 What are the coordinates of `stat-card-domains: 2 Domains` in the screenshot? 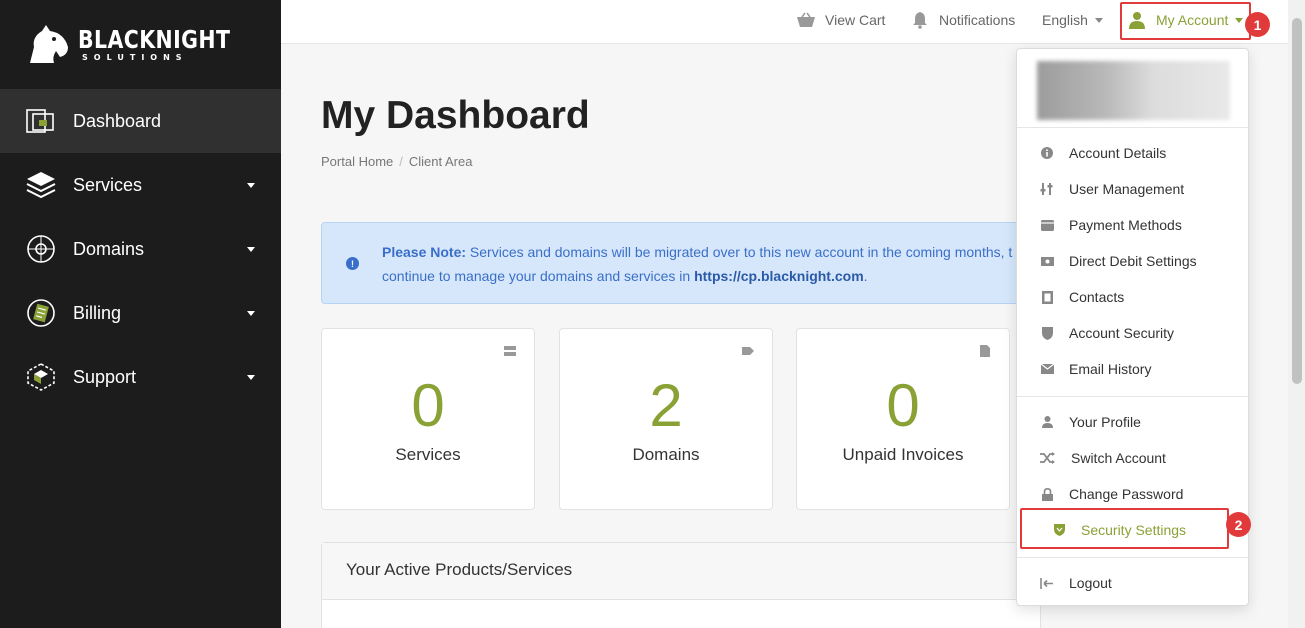 It's located at (666, 419).